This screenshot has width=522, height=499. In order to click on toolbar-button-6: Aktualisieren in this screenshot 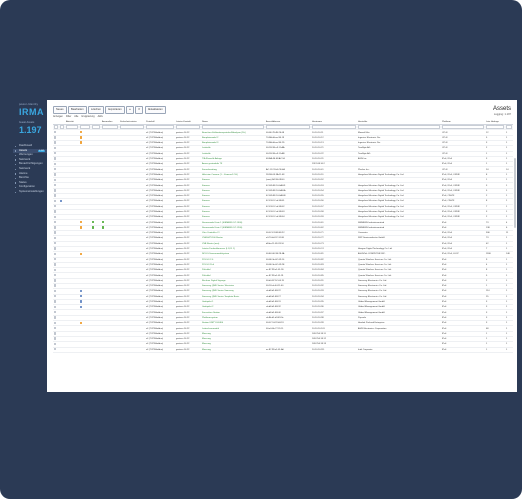, I will do `click(155, 110)`.